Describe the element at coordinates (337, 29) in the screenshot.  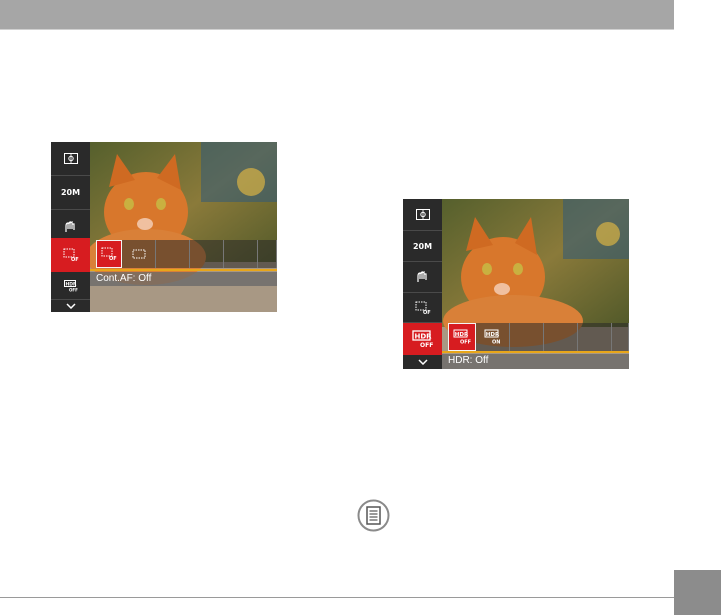
I see `header-divider` at that location.